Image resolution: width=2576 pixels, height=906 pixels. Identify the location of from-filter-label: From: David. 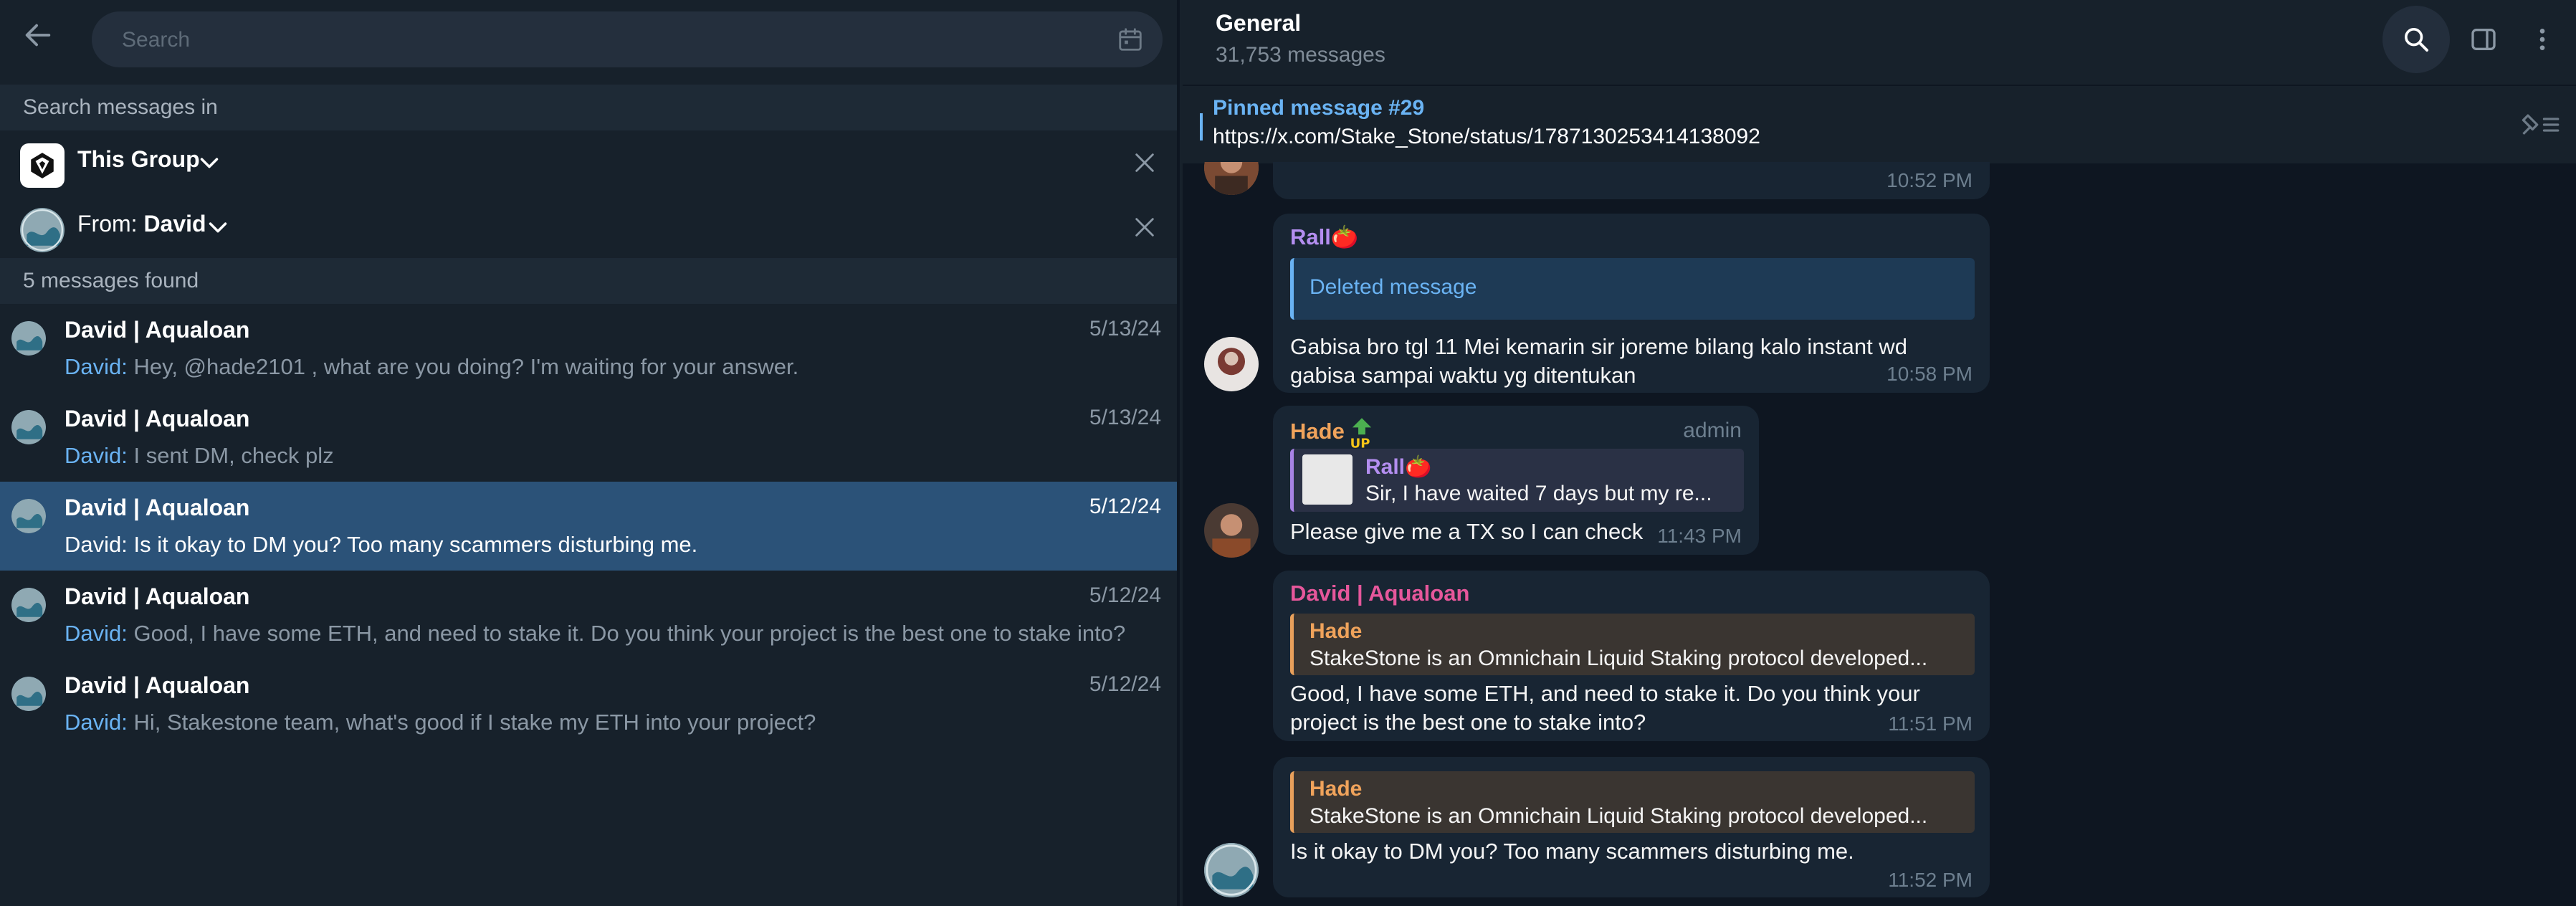
(141, 224).